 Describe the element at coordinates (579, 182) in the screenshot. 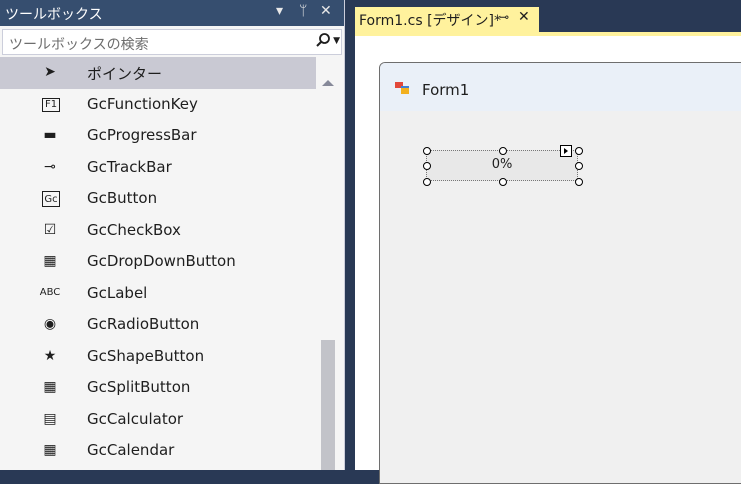

I see `resize-handle-bottom-right` at that location.